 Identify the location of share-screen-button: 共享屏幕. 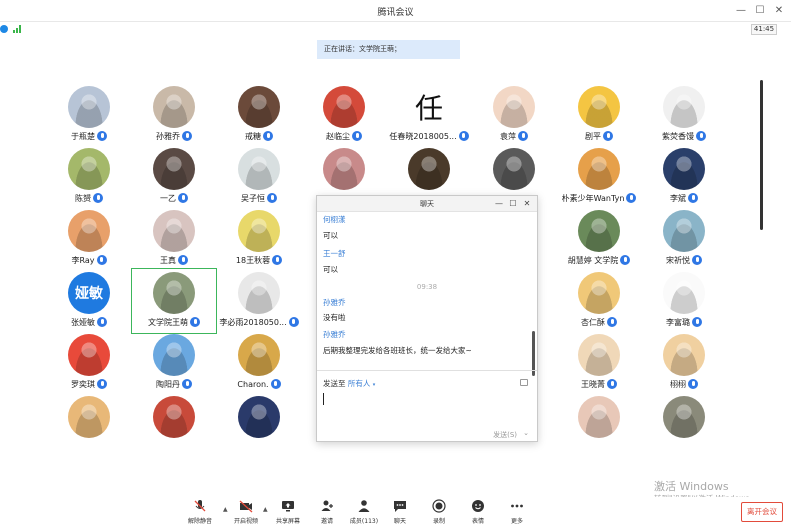
(288, 513).